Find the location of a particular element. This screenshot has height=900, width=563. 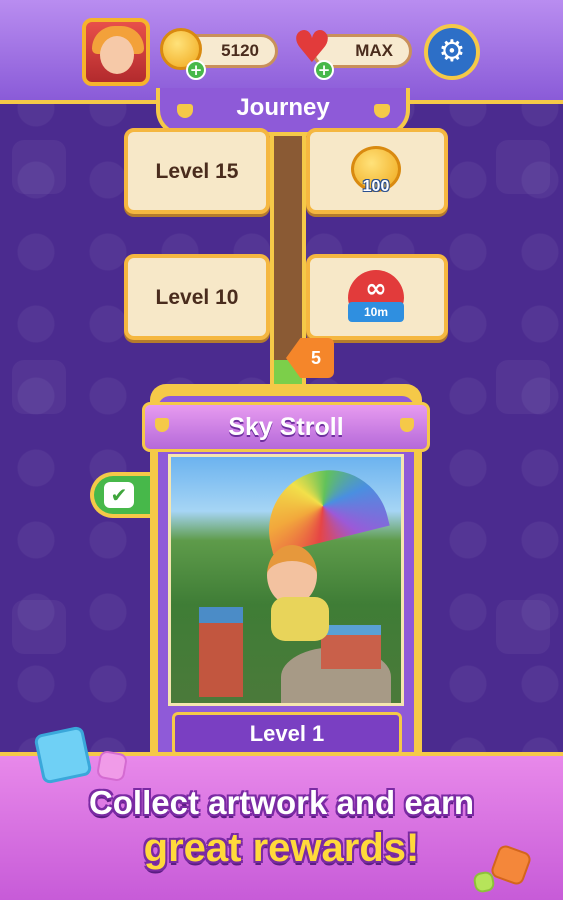

artwork-house is located at coordinates (351, 647).